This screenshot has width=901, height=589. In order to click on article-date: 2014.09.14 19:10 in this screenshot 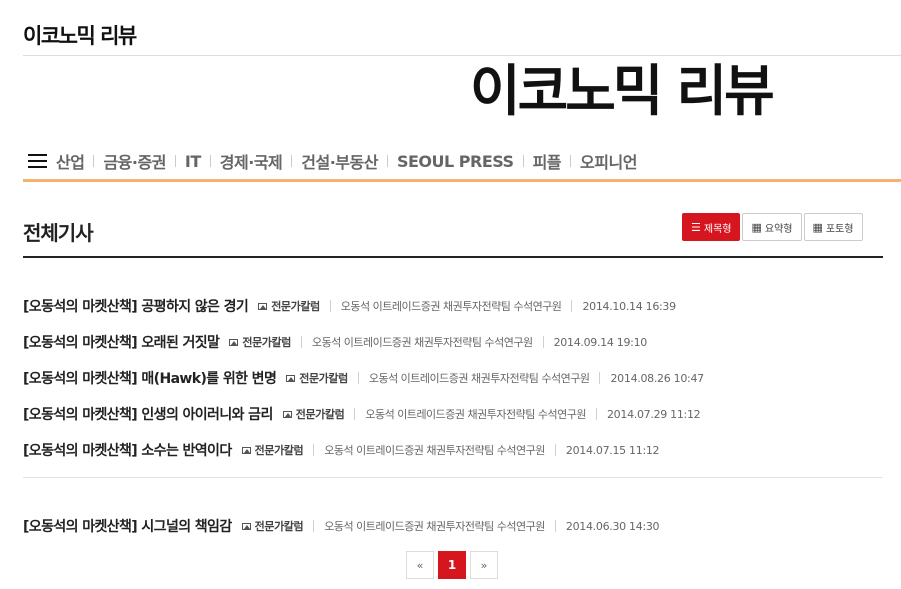, I will do `click(600, 342)`.